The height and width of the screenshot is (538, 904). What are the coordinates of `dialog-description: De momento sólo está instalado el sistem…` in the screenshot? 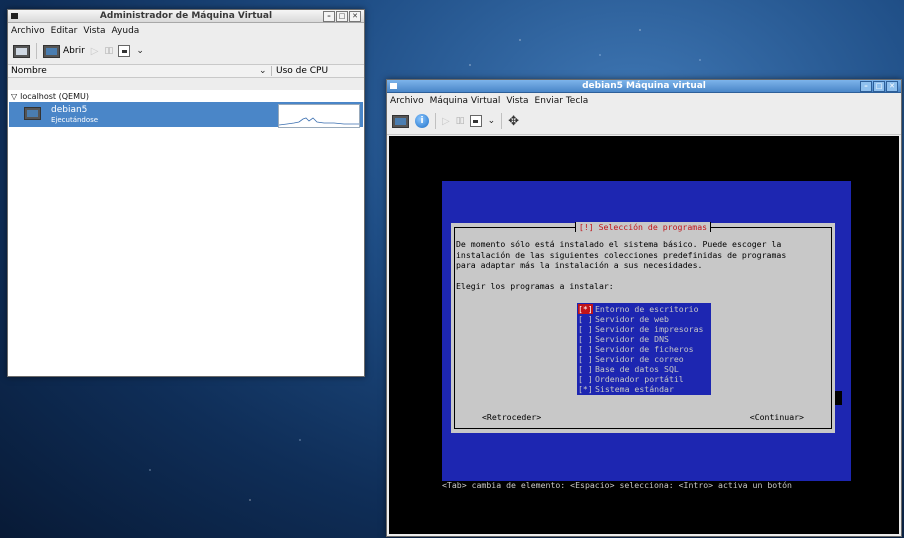 It's located at (643, 255).